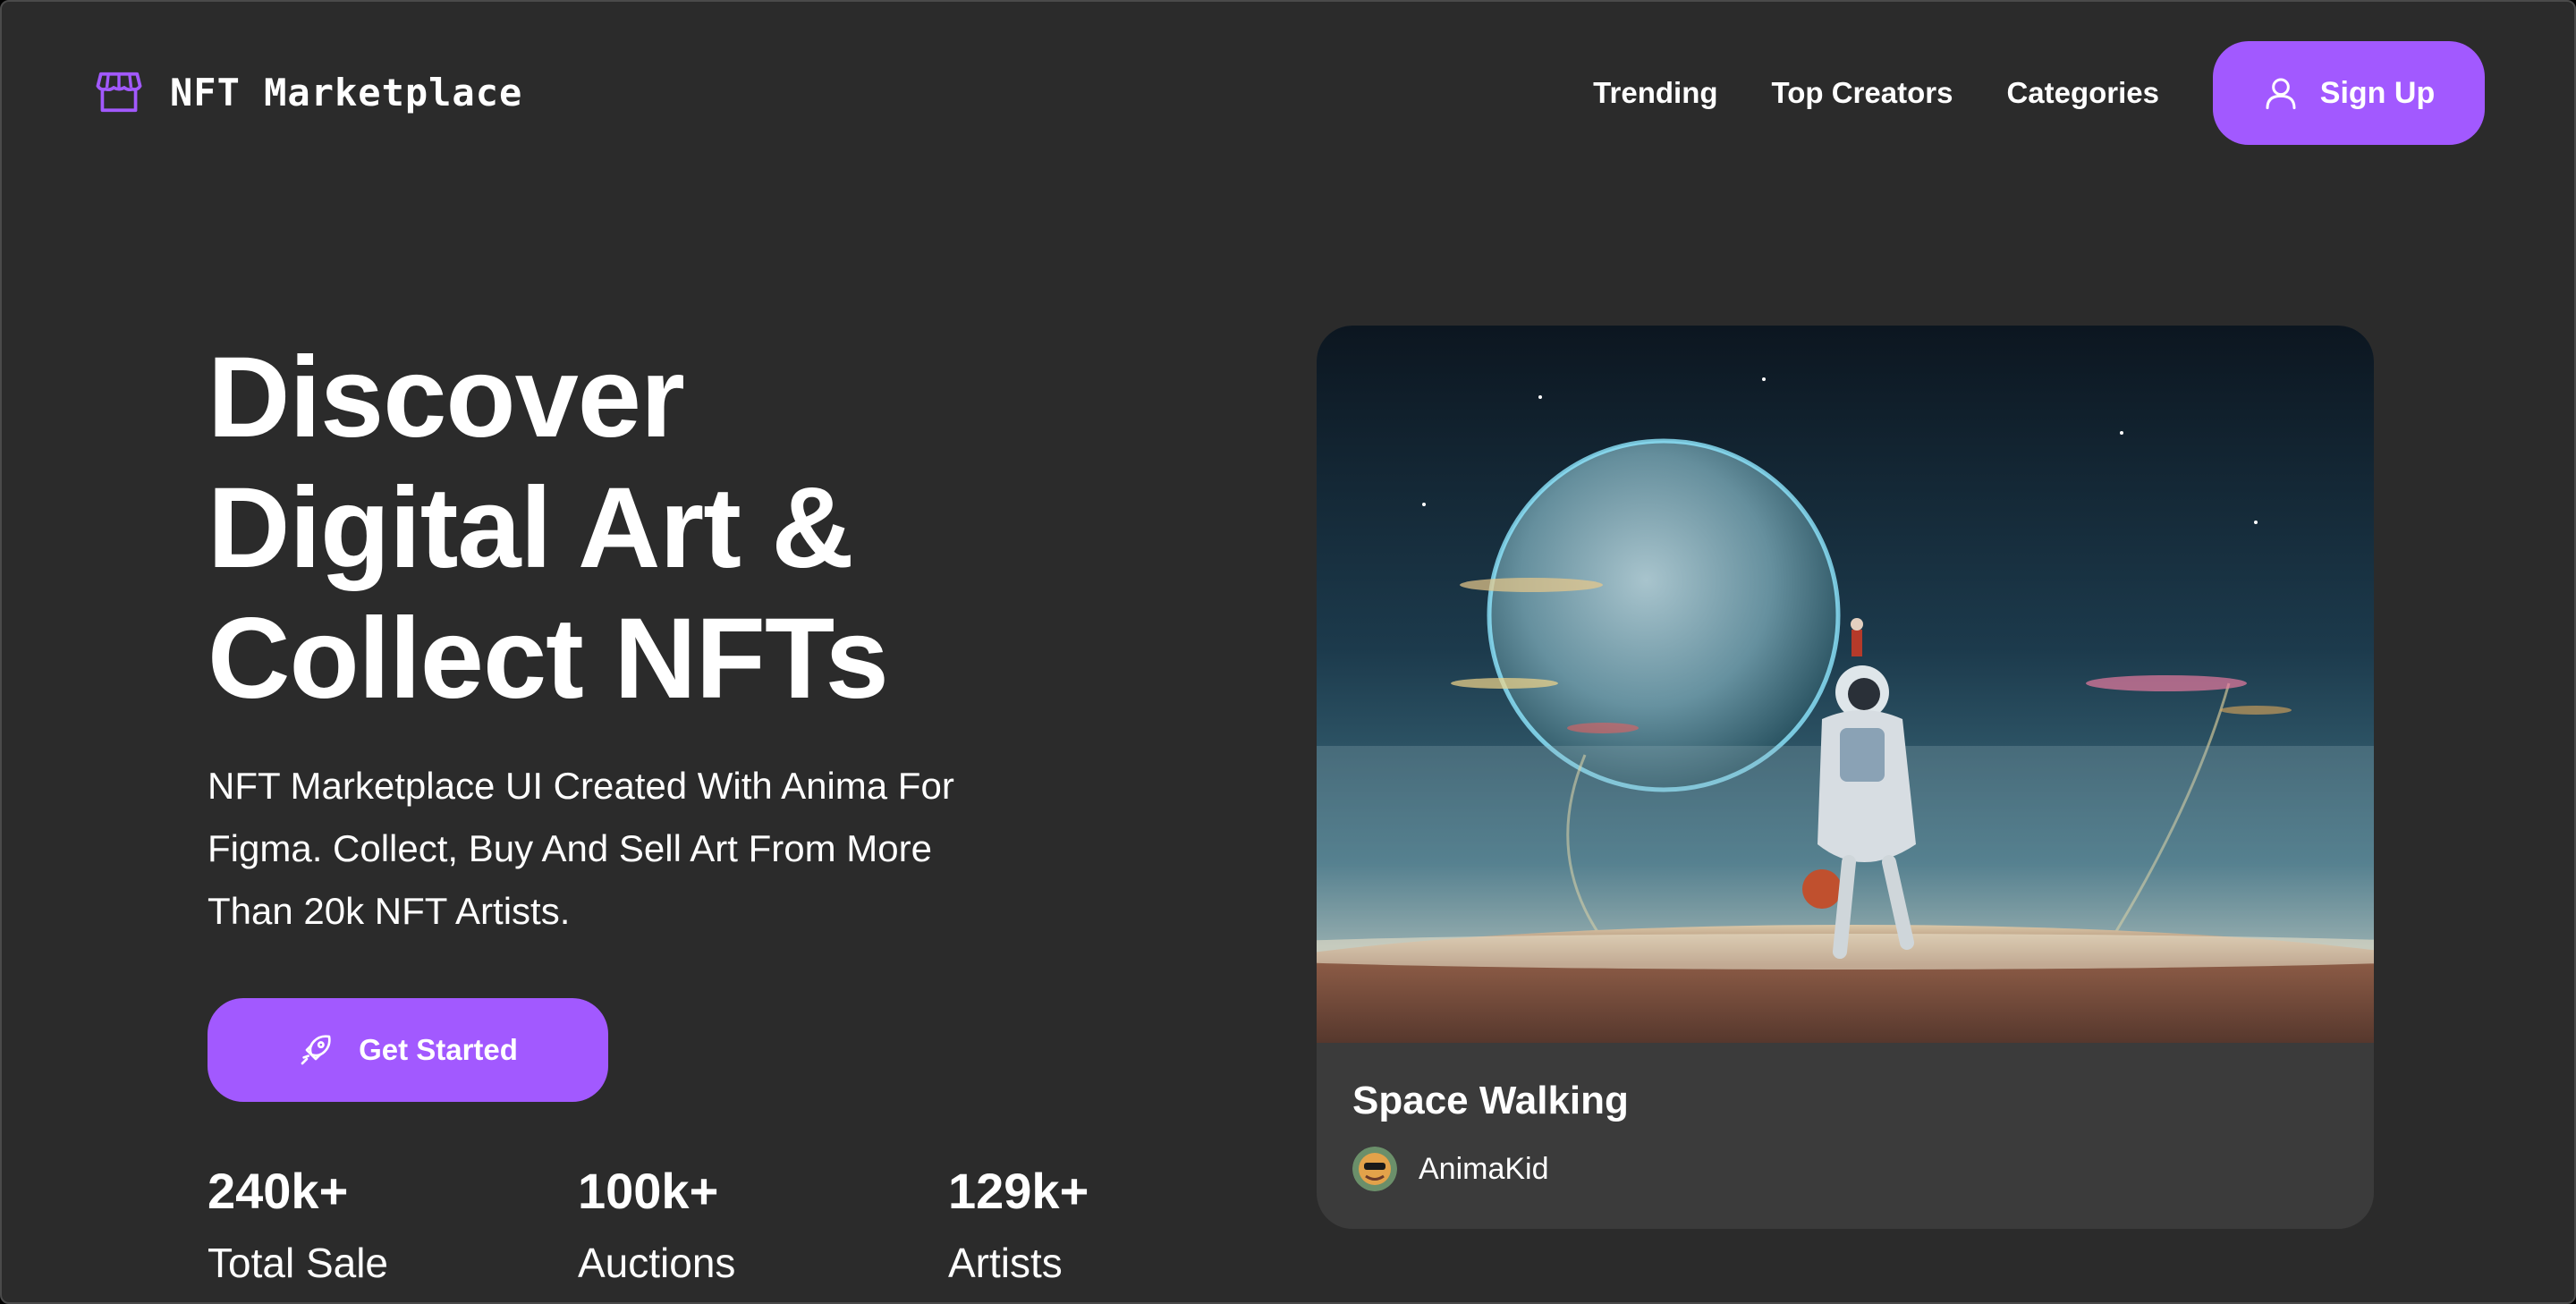 This screenshot has height=1304, width=2576. I want to click on nav-links: Trending Top Creators Categories Sign Up, so click(2039, 93).